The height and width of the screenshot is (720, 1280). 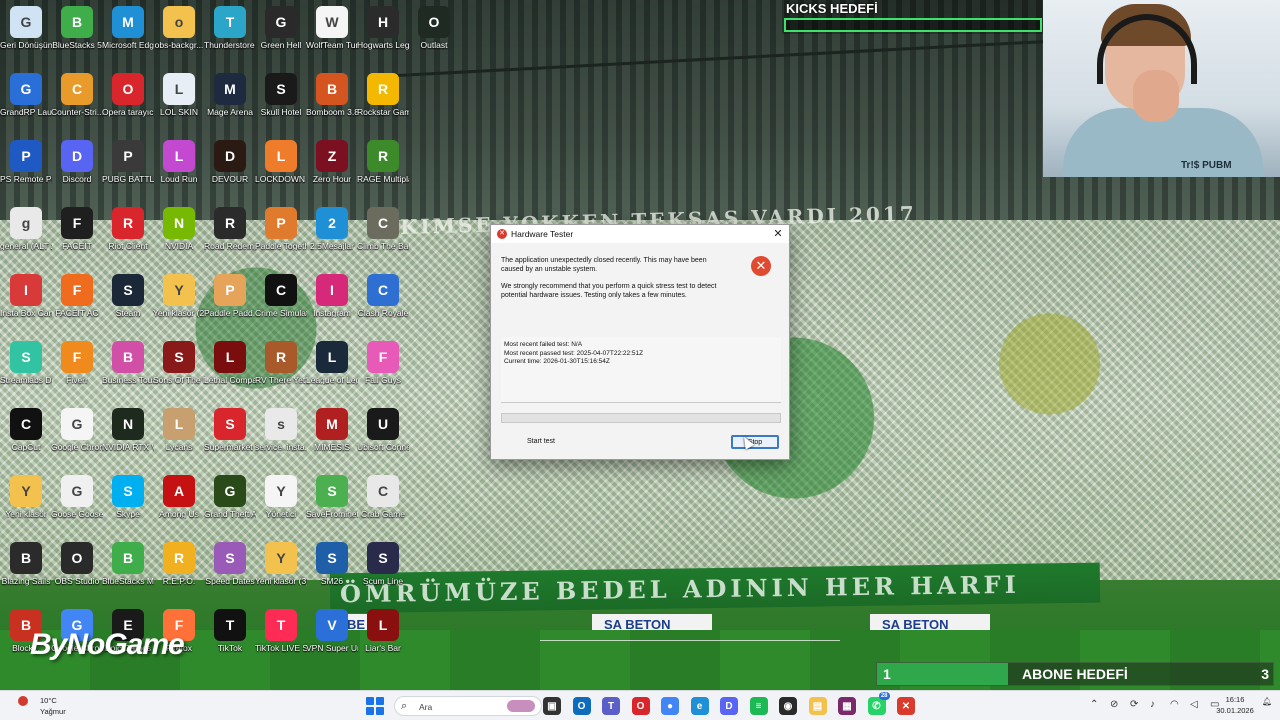 What do you see at coordinates (847, 706) in the screenshot?
I see `winrar-icon: ▦` at bounding box center [847, 706].